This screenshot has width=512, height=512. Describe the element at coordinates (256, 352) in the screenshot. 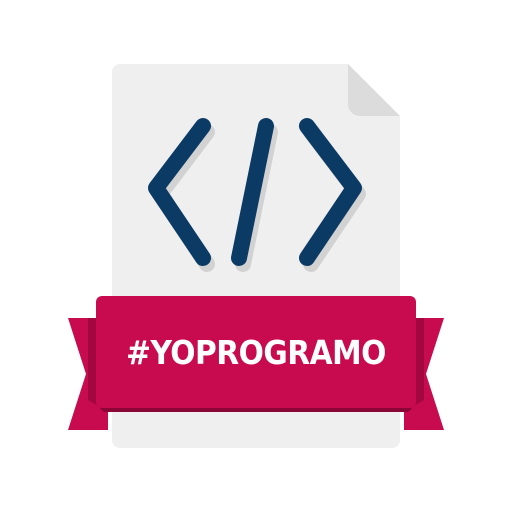

I see `badge-label: #YOPROGRAMO` at that location.